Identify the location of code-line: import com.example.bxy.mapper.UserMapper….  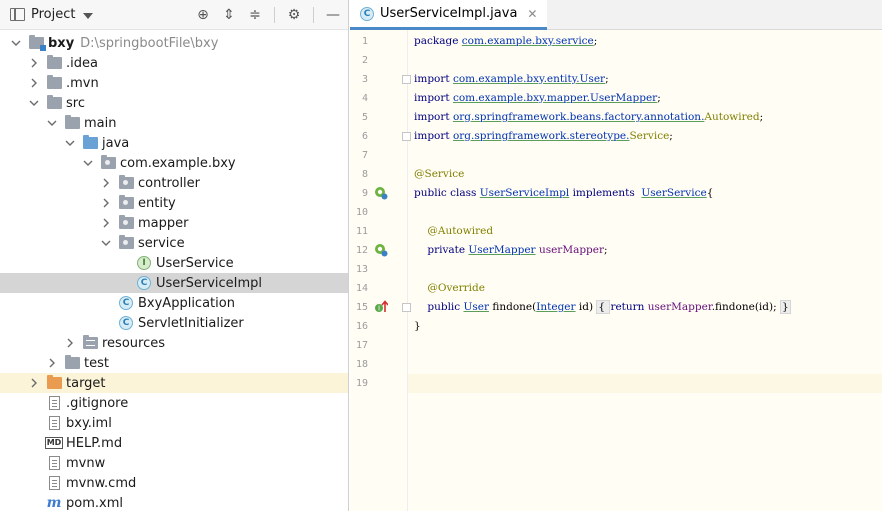
(537, 98).